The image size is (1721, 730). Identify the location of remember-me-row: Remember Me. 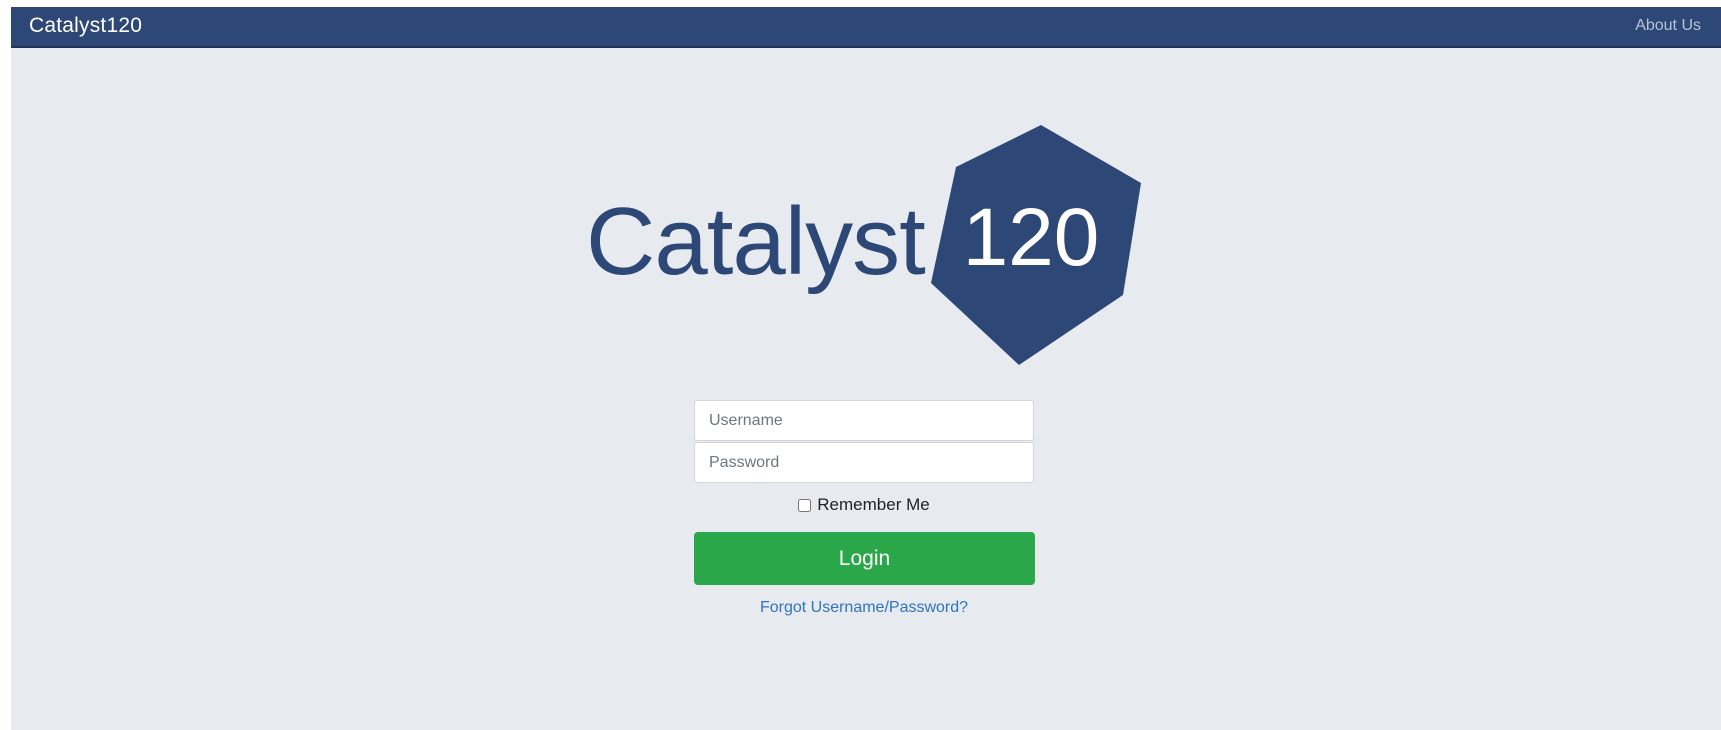
(864, 505).